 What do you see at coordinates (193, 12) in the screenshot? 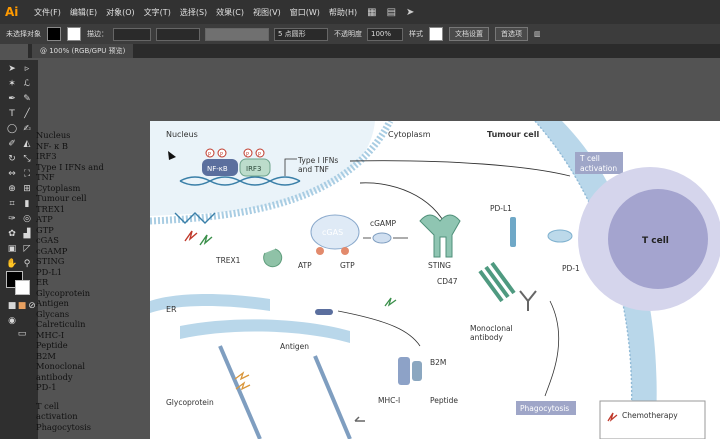
I see `menu-select: 选择(S)` at bounding box center [193, 12].